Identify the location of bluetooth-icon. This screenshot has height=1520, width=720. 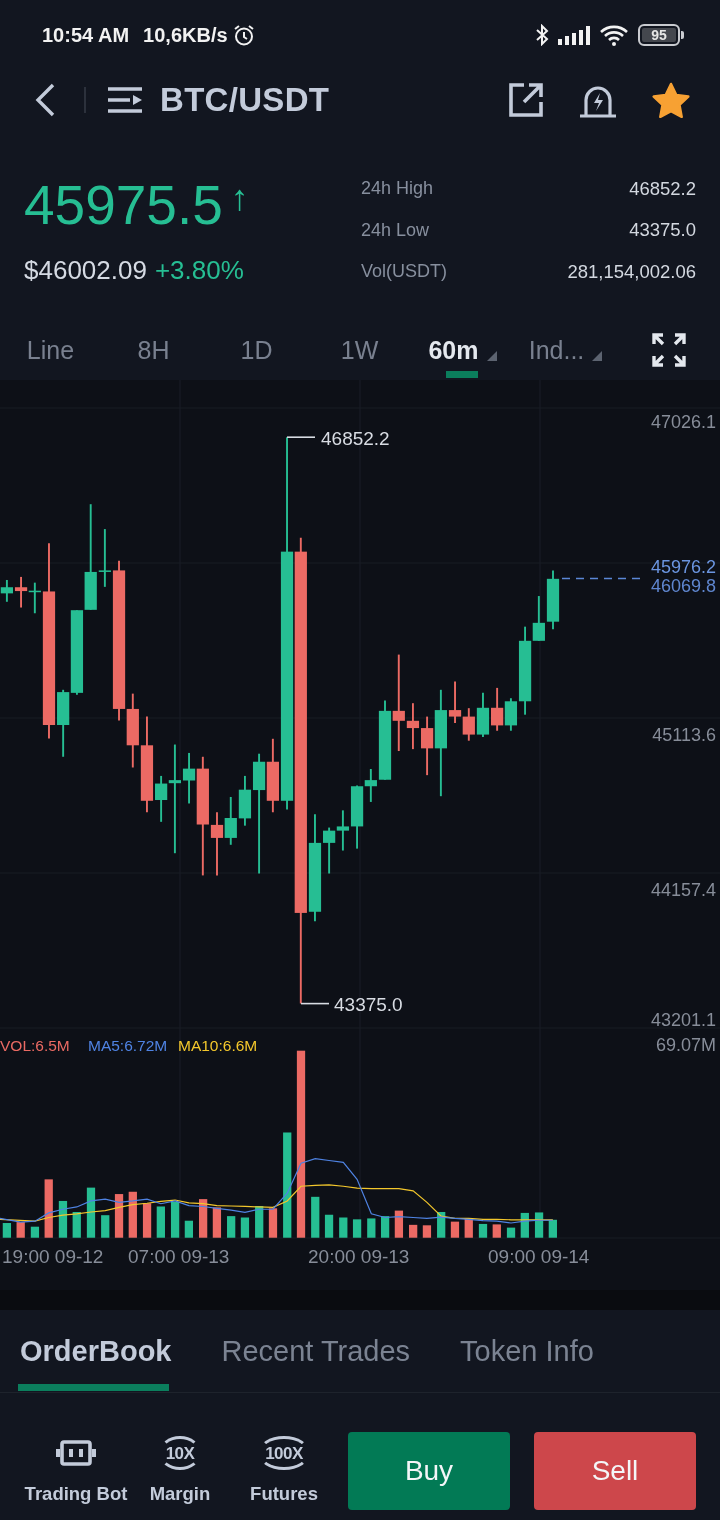
(542, 35).